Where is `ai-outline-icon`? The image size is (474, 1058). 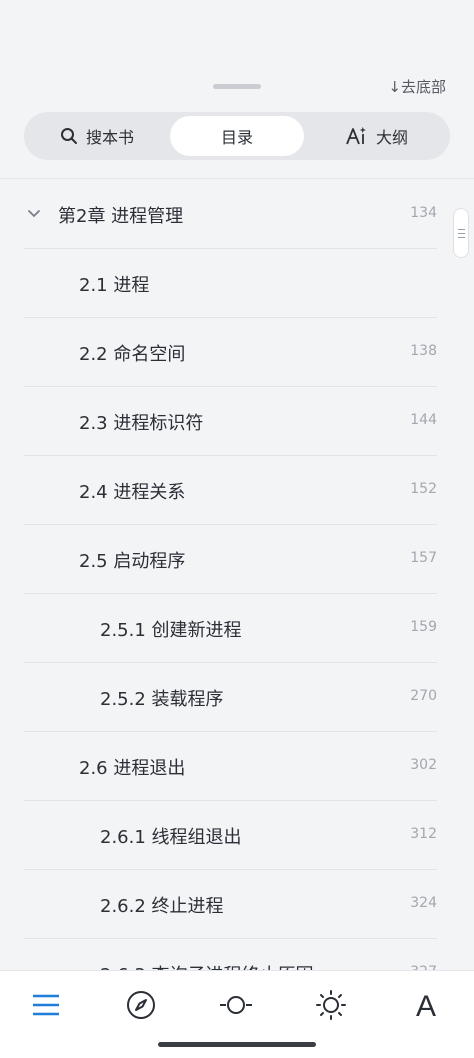
ai-outline-icon is located at coordinates (357, 136).